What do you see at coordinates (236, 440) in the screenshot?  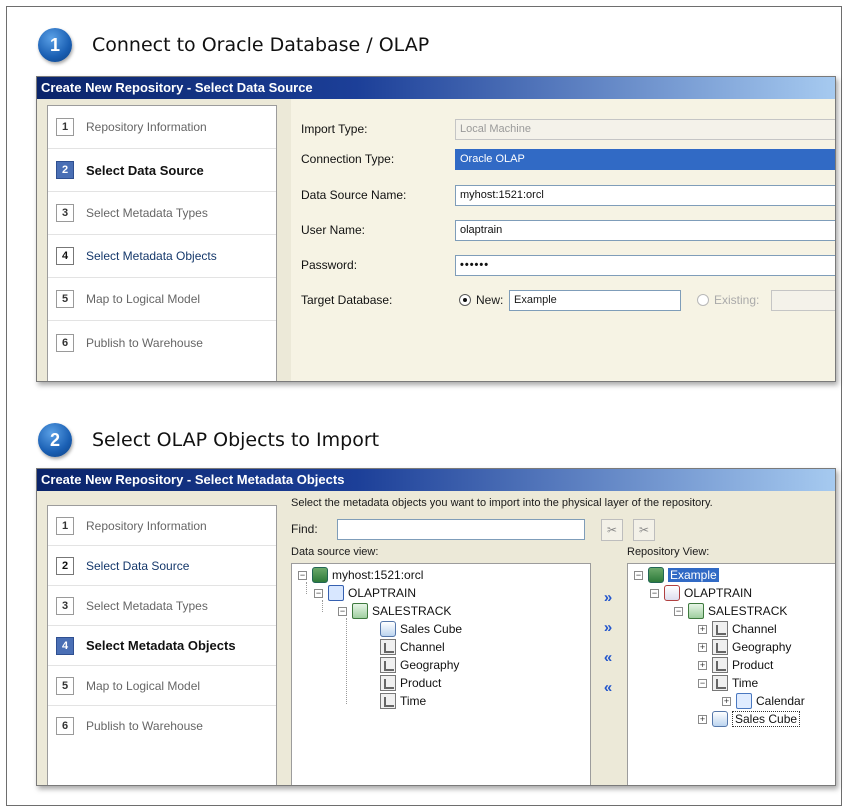 I see `section-title-2: Select OLAP Objects to Import` at bounding box center [236, 440].